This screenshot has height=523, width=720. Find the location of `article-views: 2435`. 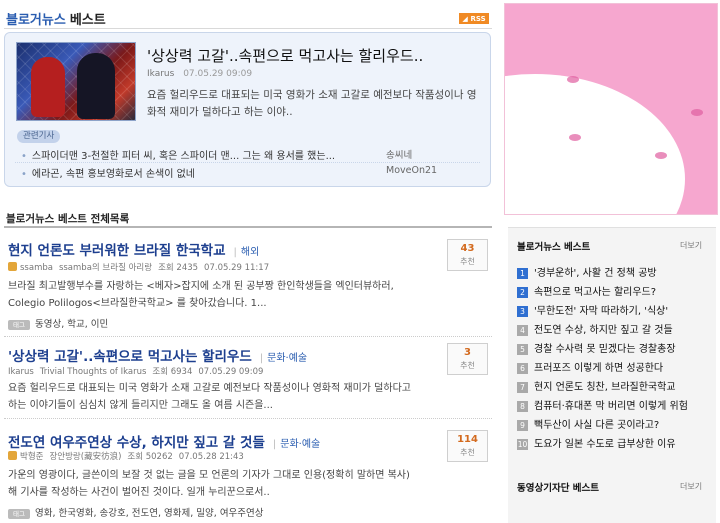

article-views: 2435 is located at coordinates (187, 268).